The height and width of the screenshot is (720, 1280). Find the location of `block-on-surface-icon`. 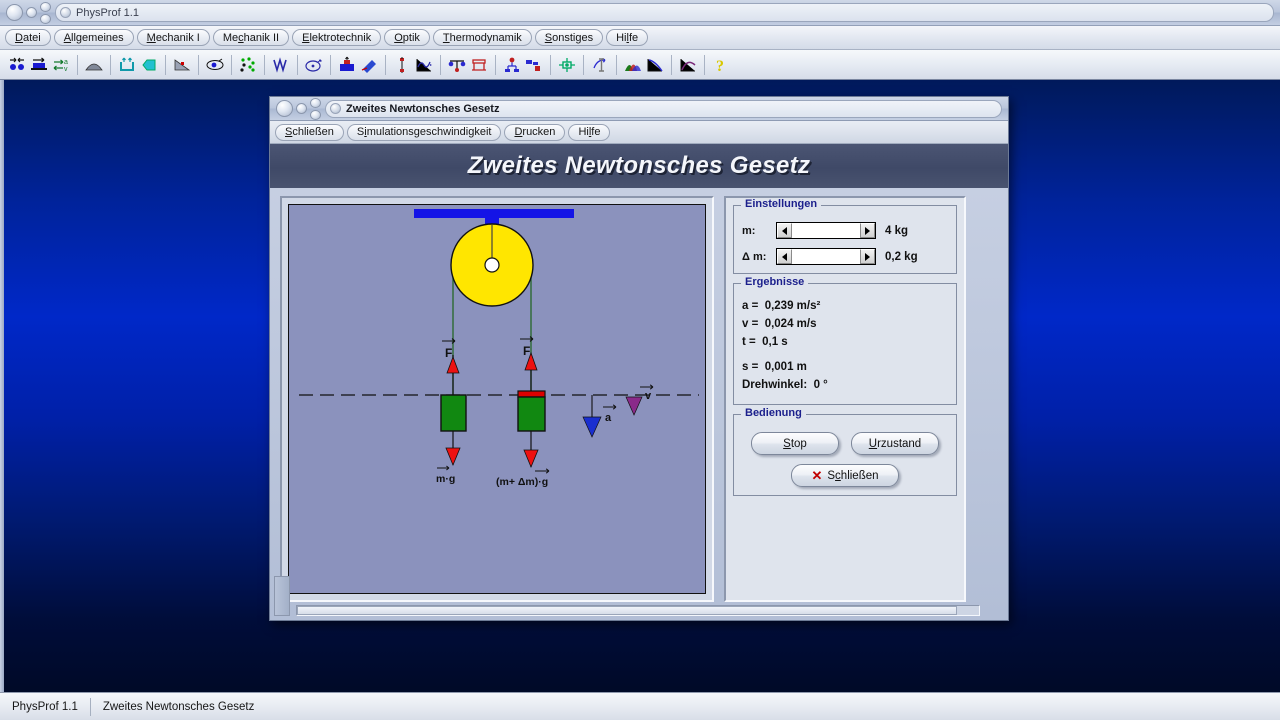

block-on-surface-icon is located at coordinates (39, 65).